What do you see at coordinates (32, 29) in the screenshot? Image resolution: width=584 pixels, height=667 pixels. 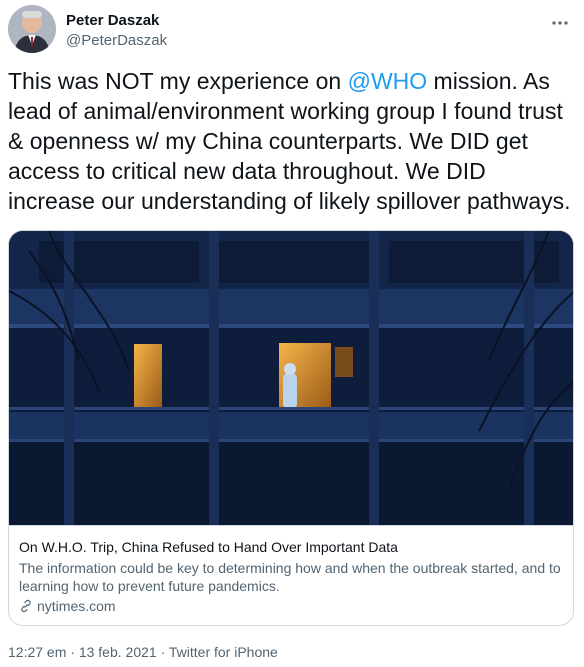 I see `avatar` at bounding box center [32, 29].